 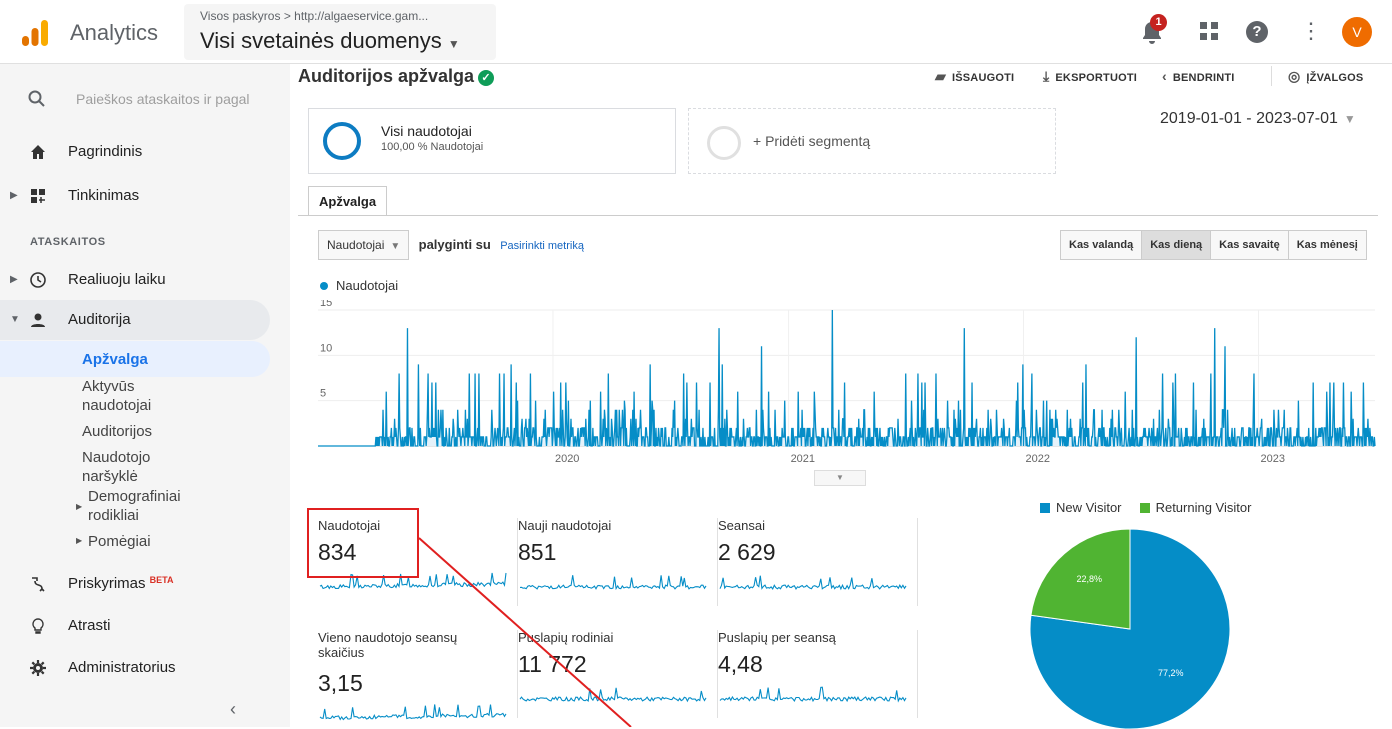 What do you see at coordinates (818, 562) in the screenshot?
I see `metric-card: Seansai 2 629` at bounding box center [818, 562].